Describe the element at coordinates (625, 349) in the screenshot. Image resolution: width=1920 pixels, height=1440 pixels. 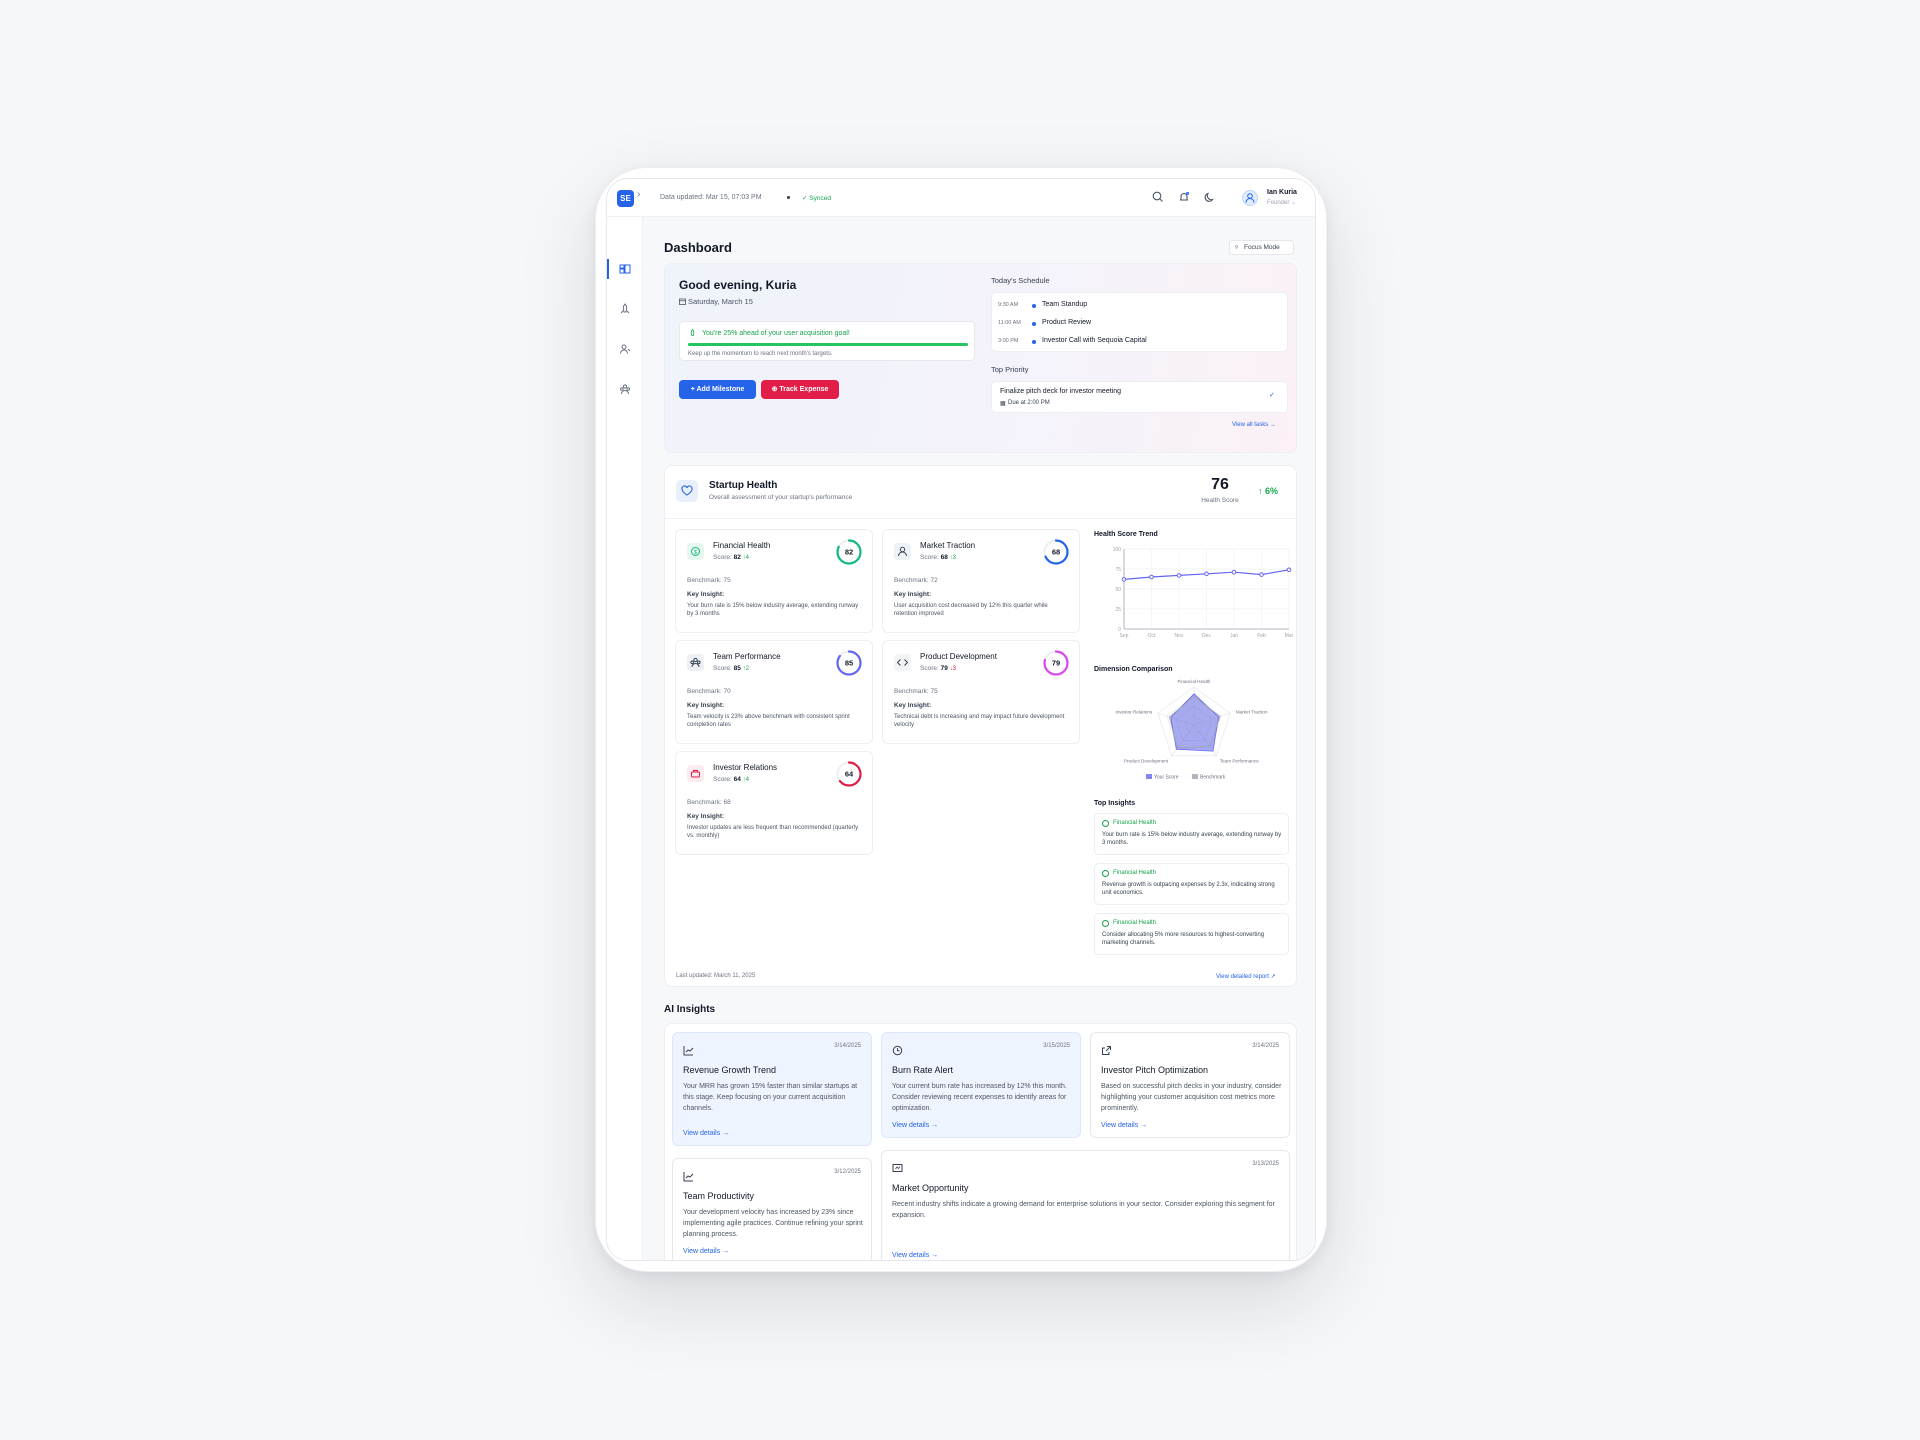
I see `users-icon` at that location.